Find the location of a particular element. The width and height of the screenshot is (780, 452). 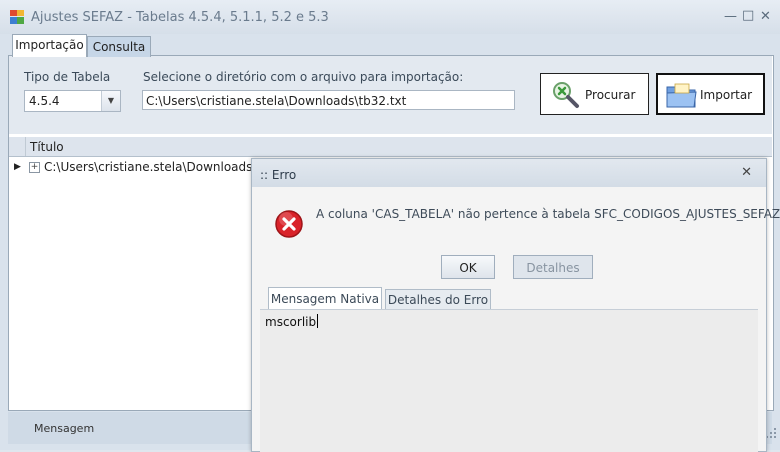

minimize-icon: — is located at coordinates (730, 16).